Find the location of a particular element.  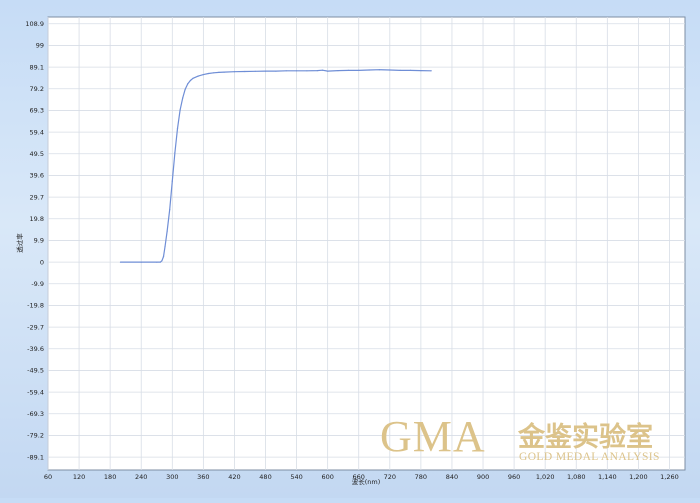

y-tick-label: 108.9 is located at coordinates (34, 24).